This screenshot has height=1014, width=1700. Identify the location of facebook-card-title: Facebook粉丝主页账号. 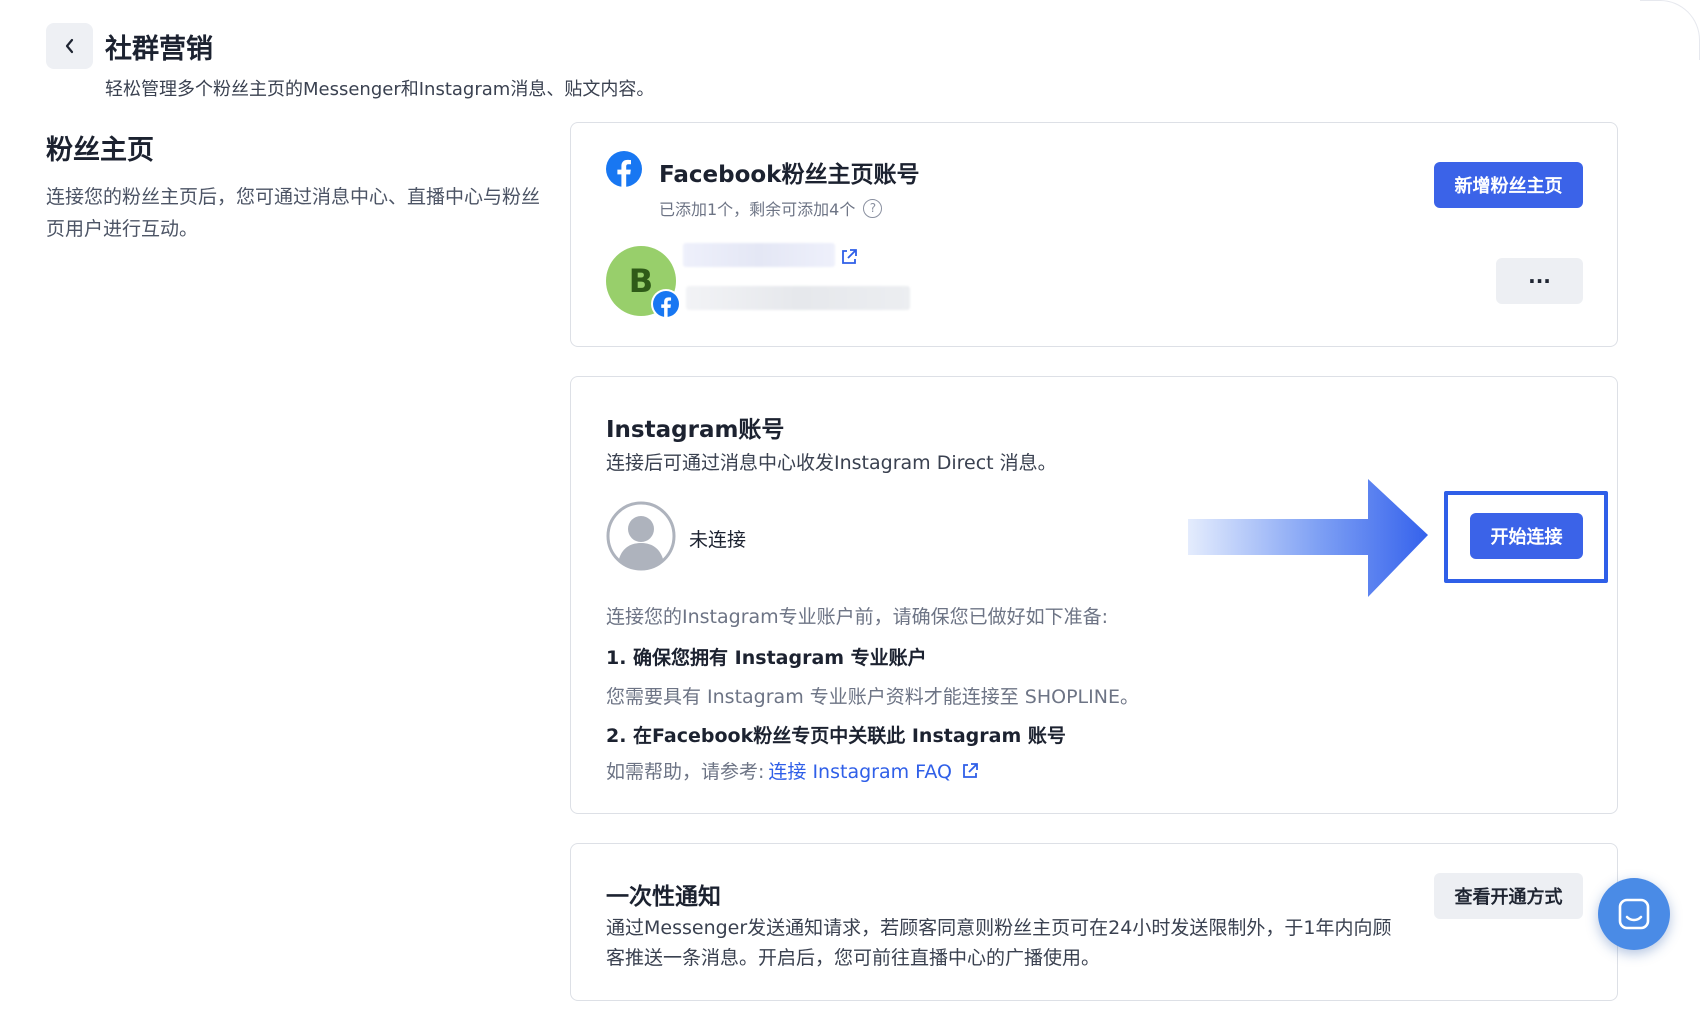
(789, 175).